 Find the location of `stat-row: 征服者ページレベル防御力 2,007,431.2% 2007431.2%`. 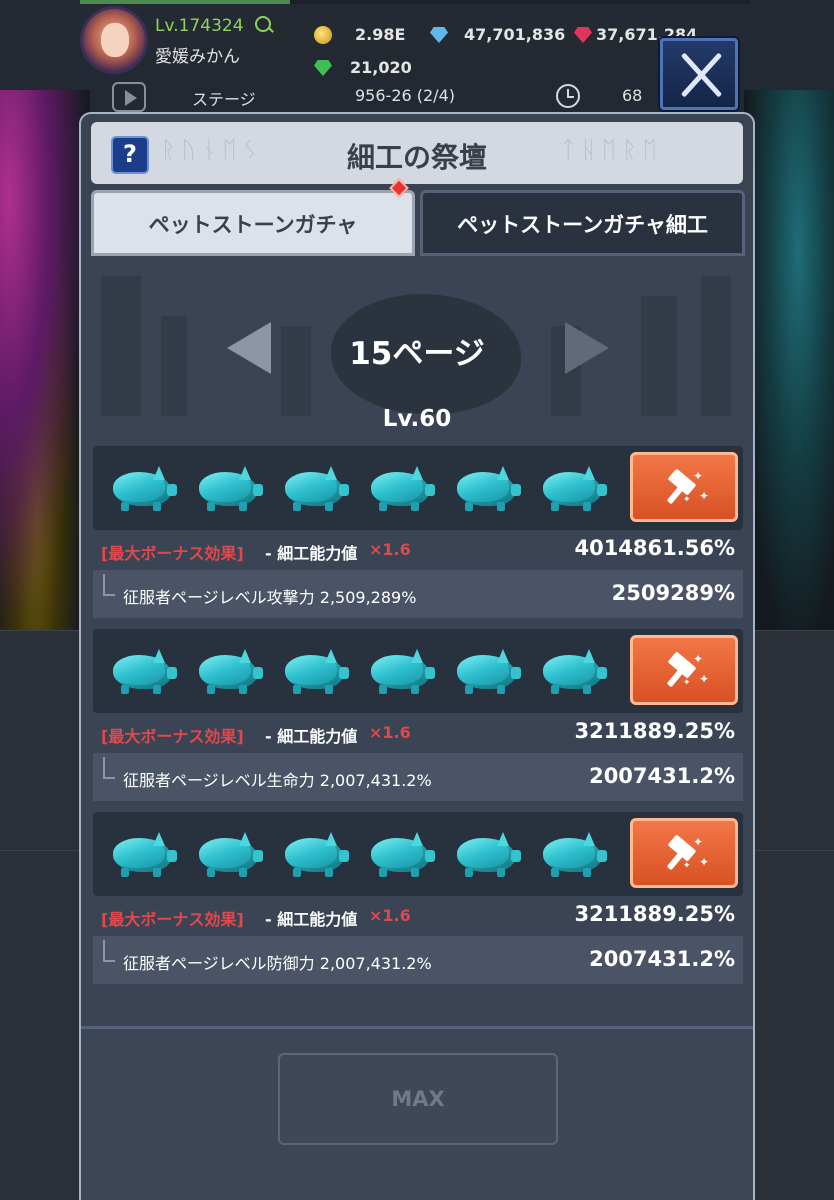

stat-row: 征服者ページレベル防御力 2,007,431.2% 2007431.2% is located at coordinates (418, 960).